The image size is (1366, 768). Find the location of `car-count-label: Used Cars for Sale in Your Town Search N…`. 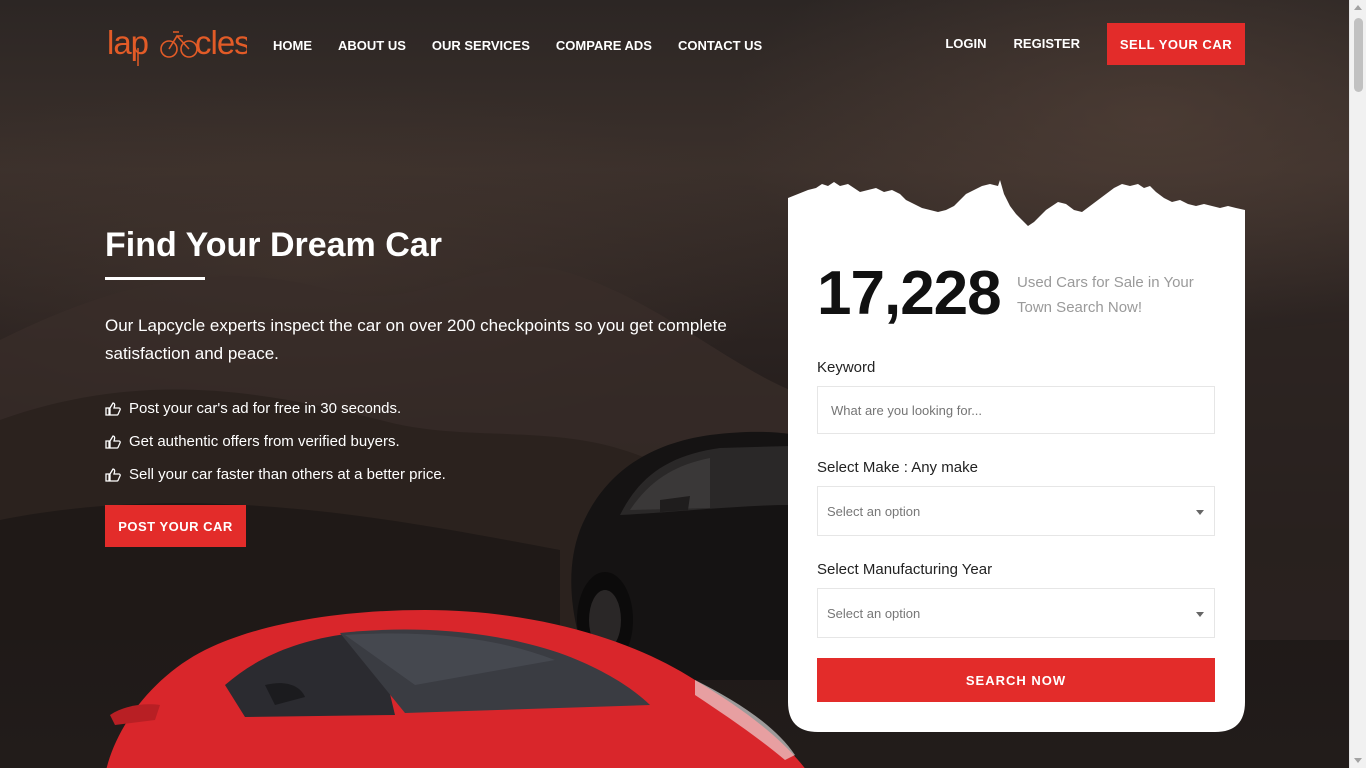

car-count-label: Used Cars for Sale in Your Town Search N… is located at coordinates (1105, 295).